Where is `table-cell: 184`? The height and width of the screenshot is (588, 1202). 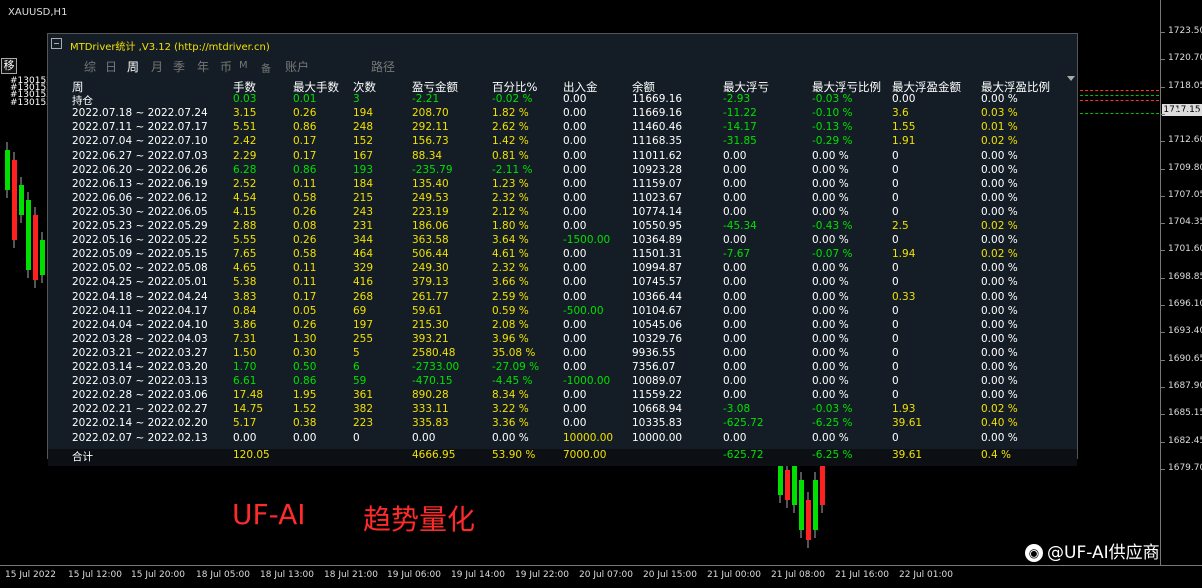
table-cell: 184 is located at coordinates (363, 183).